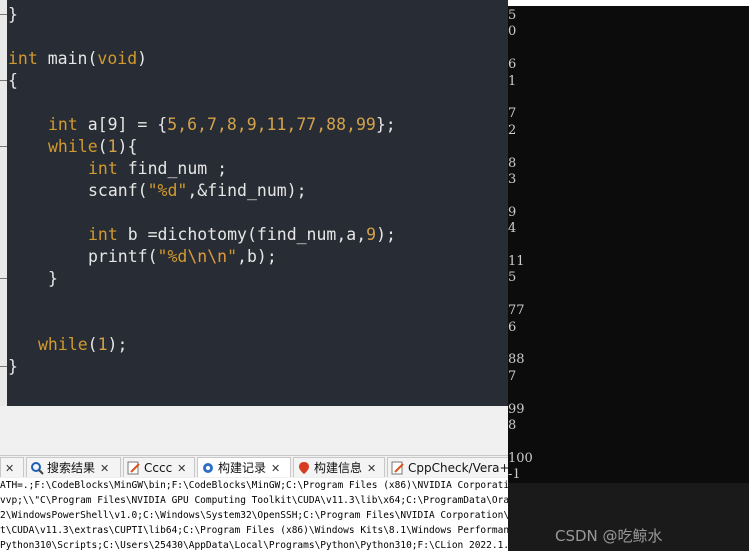 The image size is (749, 551). What do you see at coordinates (127, 146) in the screenshot?
I see `code-token: ){` at bounding box center [127, 146].